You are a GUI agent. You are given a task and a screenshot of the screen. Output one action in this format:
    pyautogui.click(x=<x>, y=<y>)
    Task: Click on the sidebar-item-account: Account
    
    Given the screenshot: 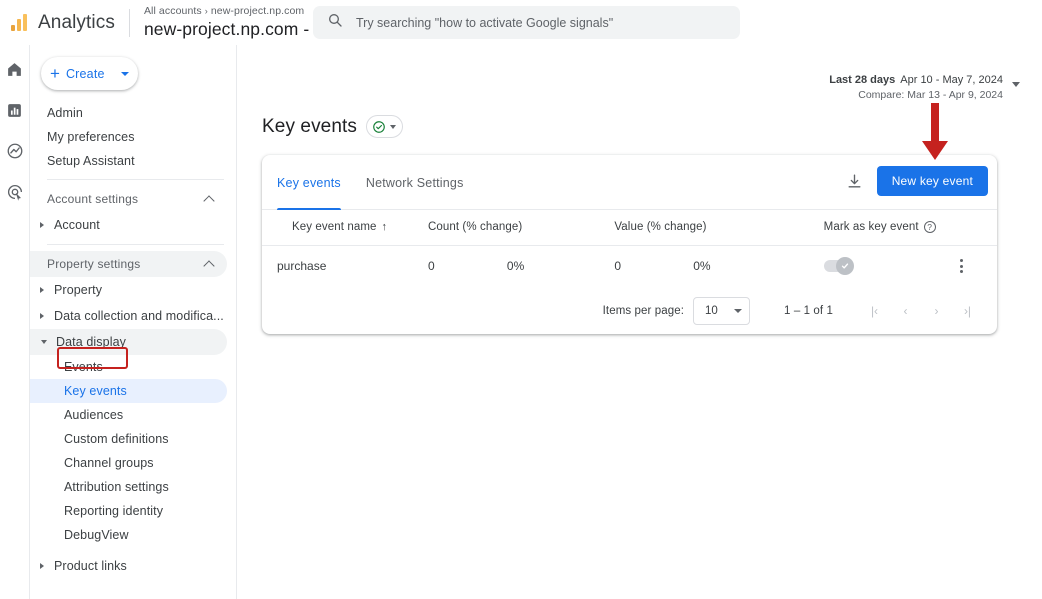 What is the action you would take?
    pyautogui.click(x=128, y=225)
    